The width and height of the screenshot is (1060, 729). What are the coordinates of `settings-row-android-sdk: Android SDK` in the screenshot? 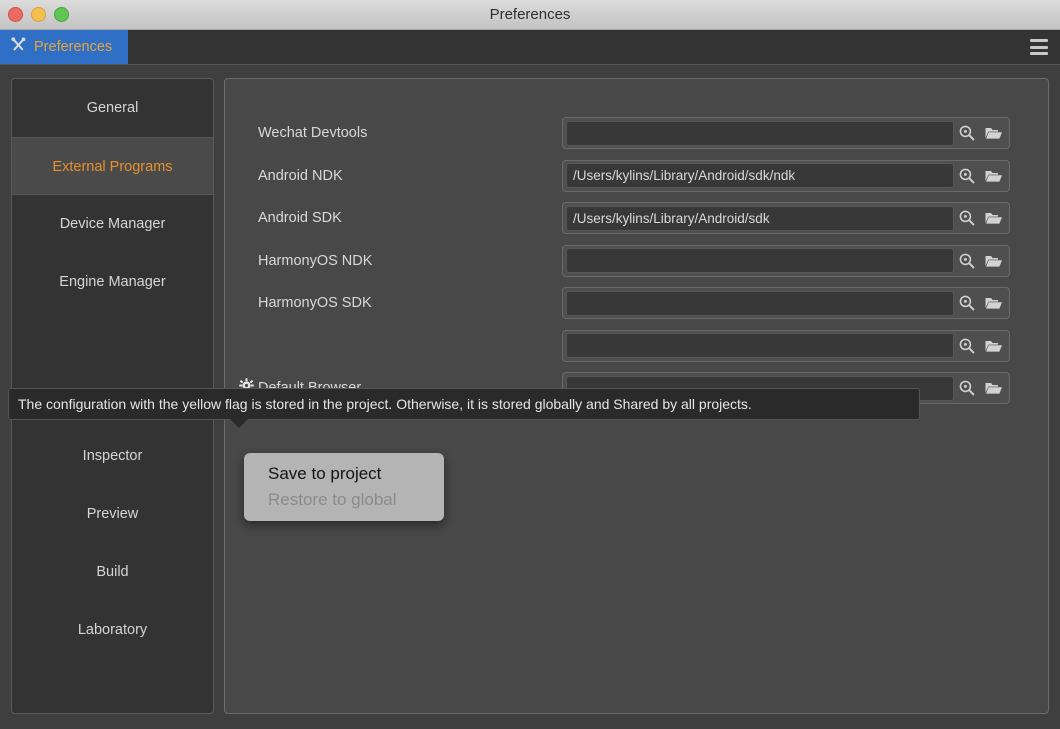 It's located at (636, 218).